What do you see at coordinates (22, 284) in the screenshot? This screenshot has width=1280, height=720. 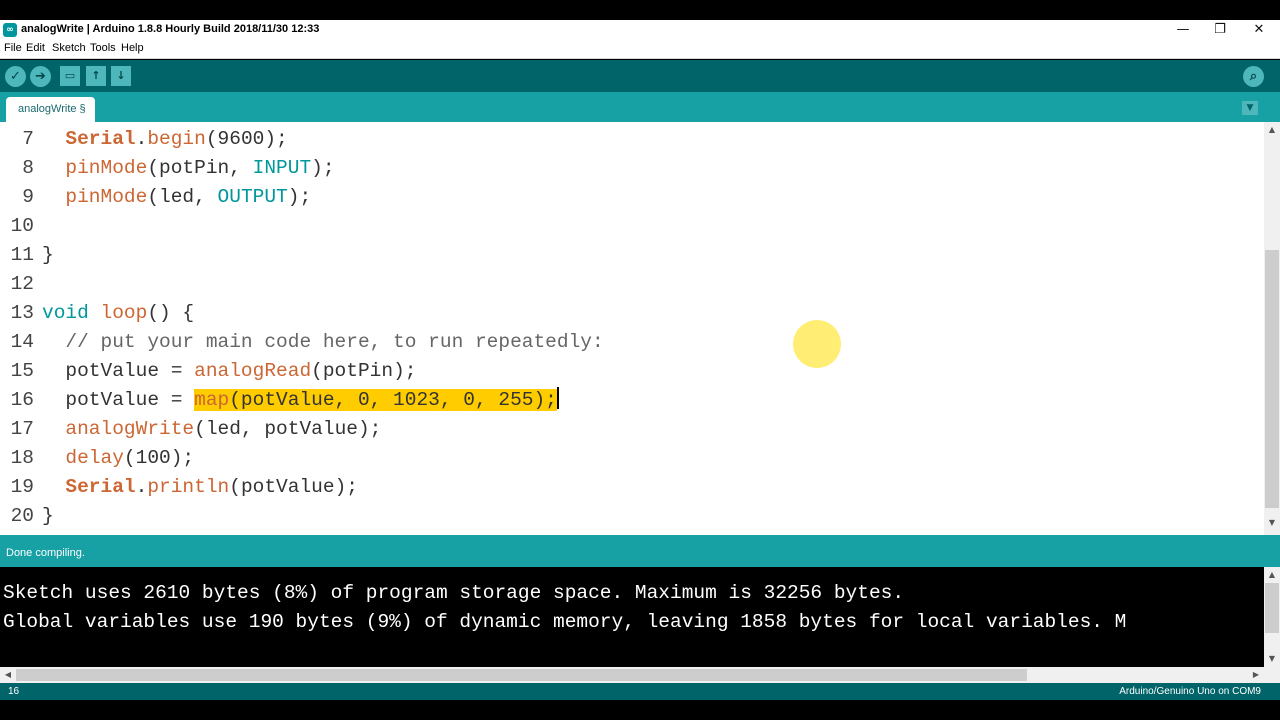 I see `line-number: 12` at bounding box center [22, 284].